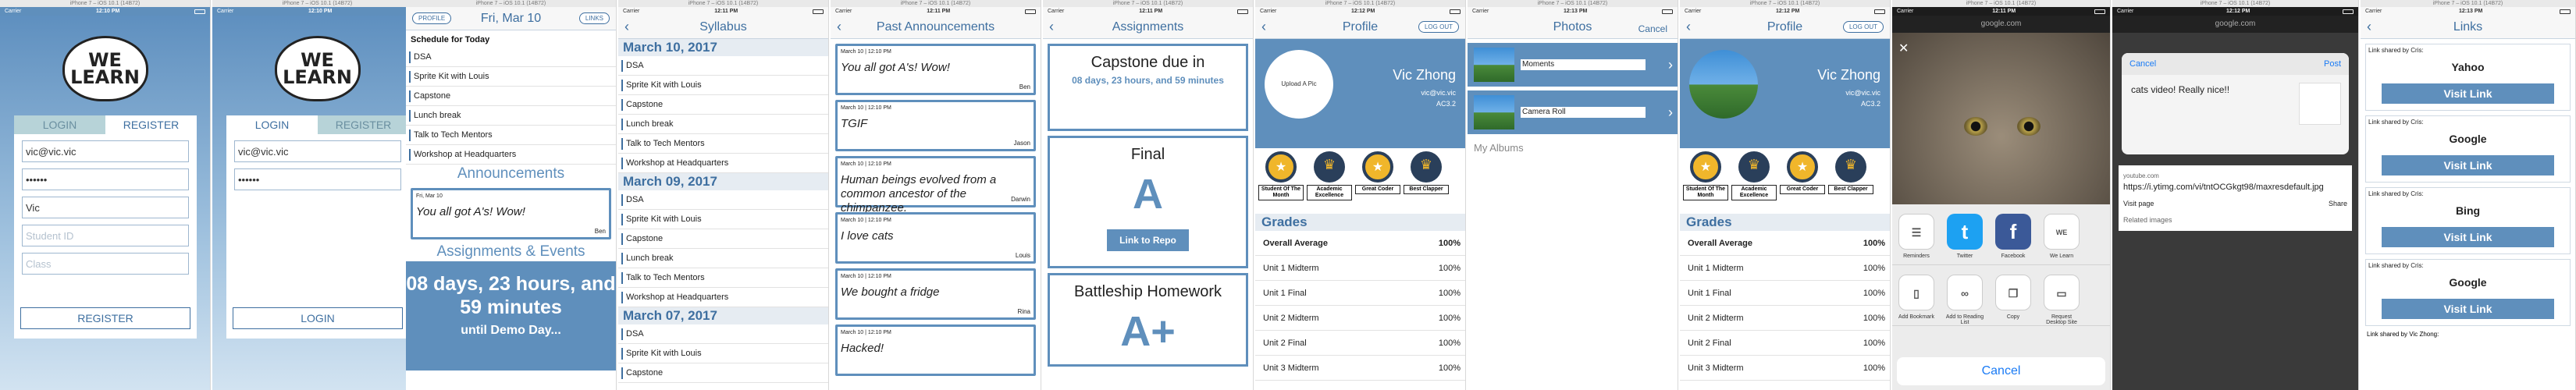 This screenshot has width=2576, height=390. What do you see at coordinates (511, 116) in the screenshot?
I see `schedule-item: Lunch break` at bounding box center [511, 116].